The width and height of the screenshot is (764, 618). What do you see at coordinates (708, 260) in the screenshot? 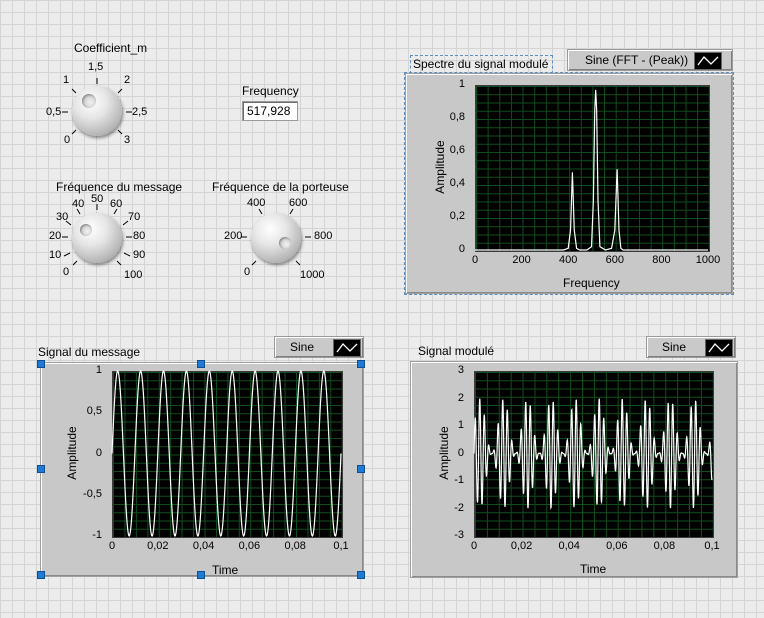
I see `axis-tick-label: 1000` at bounding box center [708, 260].